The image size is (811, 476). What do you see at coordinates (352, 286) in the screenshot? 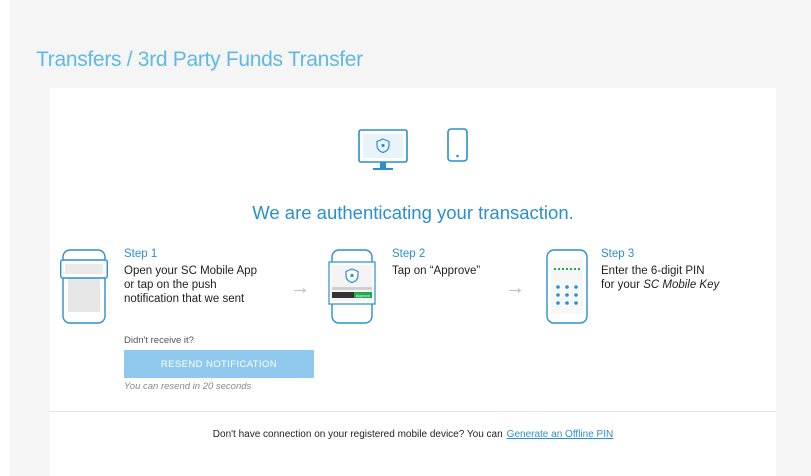
I see `mobile-approve-icon: Approve` at bounding box center [352, 286].